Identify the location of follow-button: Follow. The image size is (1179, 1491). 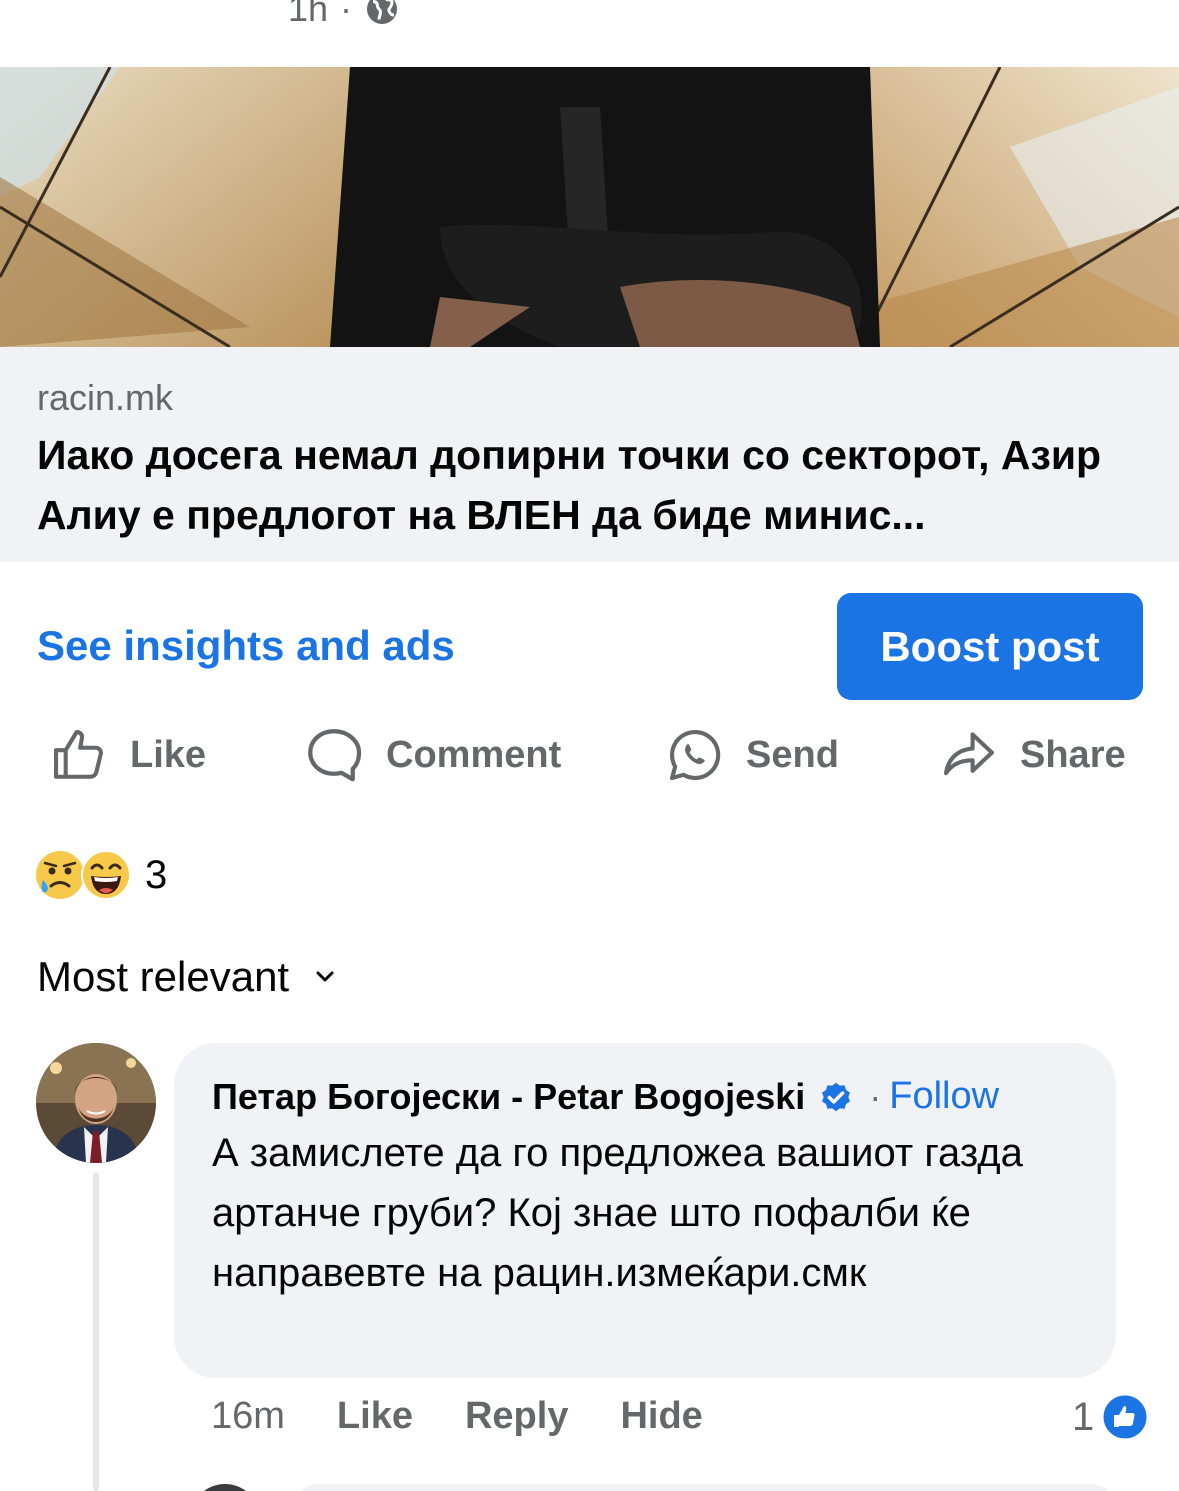
(944, 1096).